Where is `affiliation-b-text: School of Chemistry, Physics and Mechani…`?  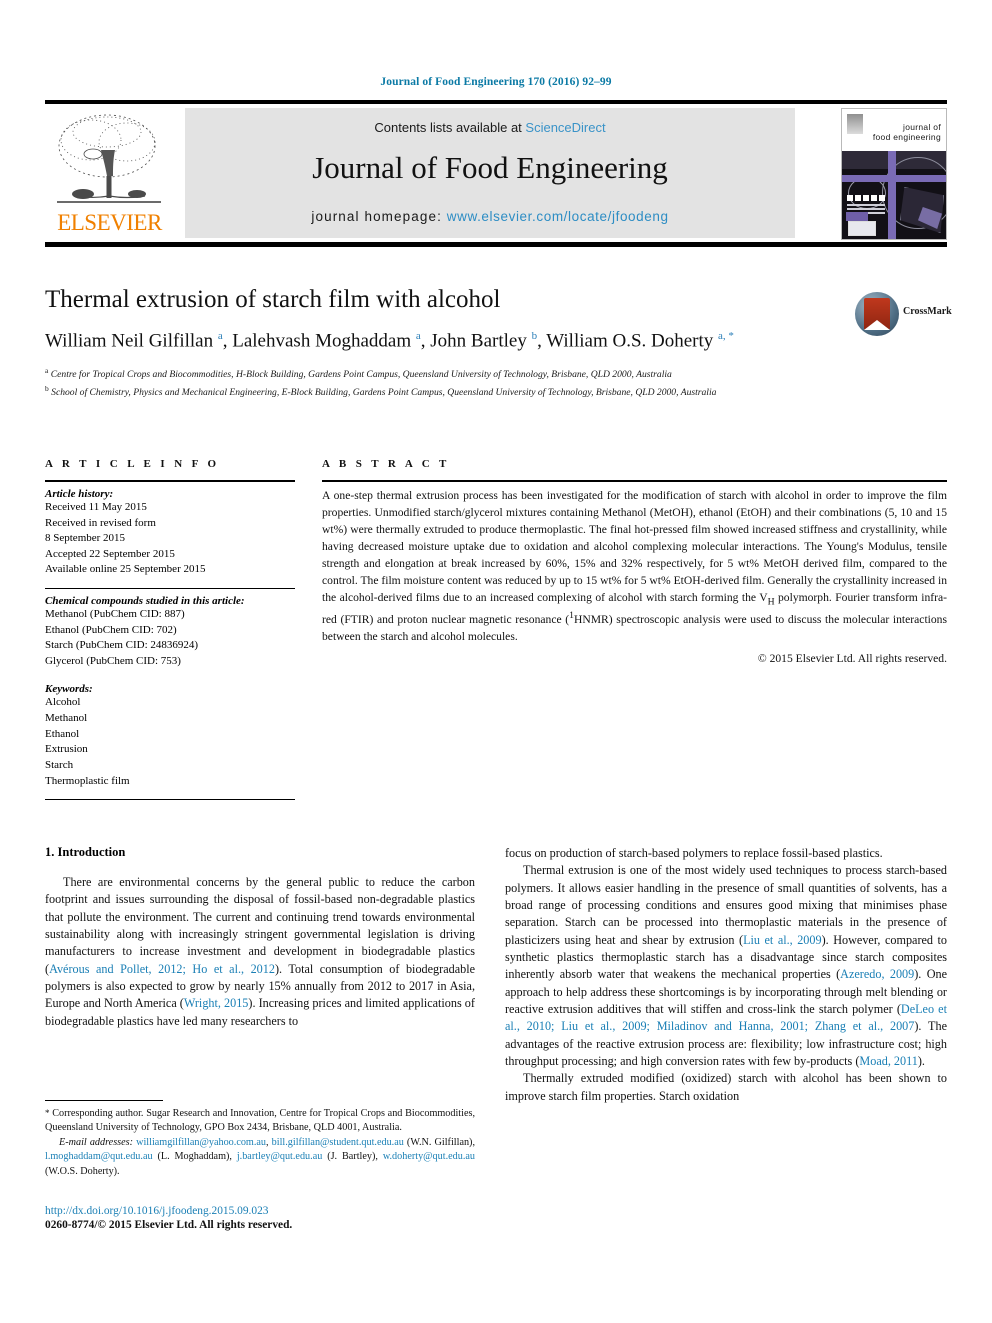
affiliation-b-text: School of Chemistry, Physics and Mechani… is located at coordinates (384, 393).